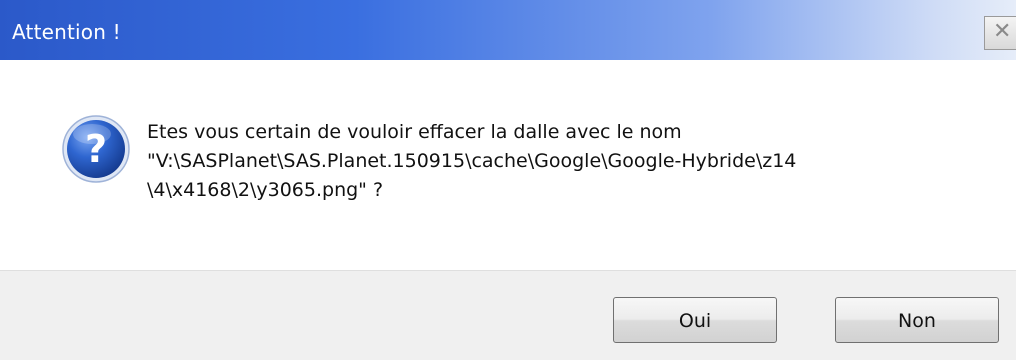 The image size is (1016, 360). What do you see at coordinates (917, 320) in the screenshot?
I see `no-button: Non` at bounding box center [917, 320].